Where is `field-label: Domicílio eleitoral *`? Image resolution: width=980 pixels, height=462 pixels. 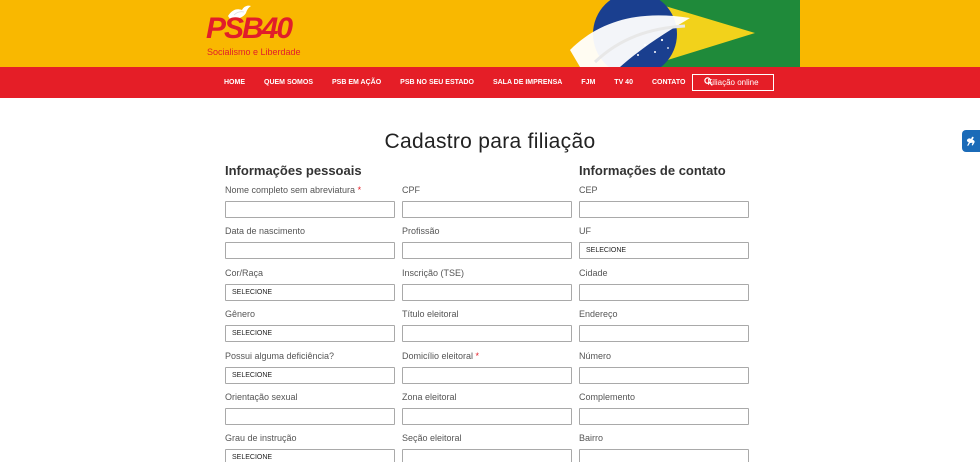
field-label: Domicílio eleitoral * is located at coordinates (487, 359).